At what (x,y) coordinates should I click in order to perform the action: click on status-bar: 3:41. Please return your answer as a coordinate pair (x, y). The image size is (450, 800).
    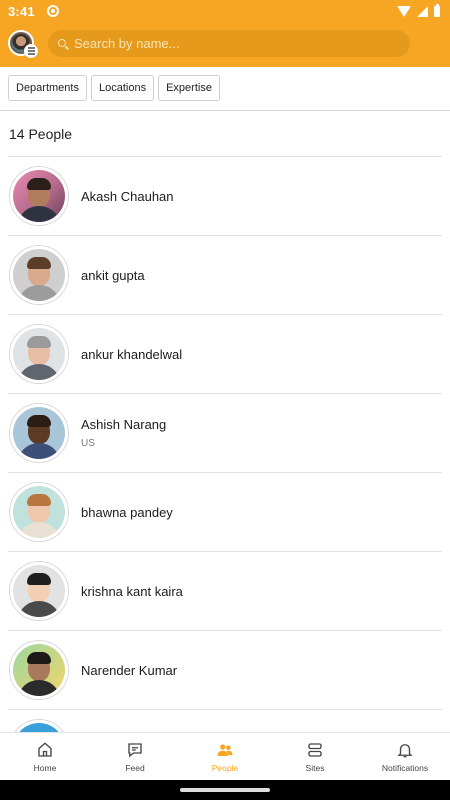
    Looking at the image, I should click on (225, 11).